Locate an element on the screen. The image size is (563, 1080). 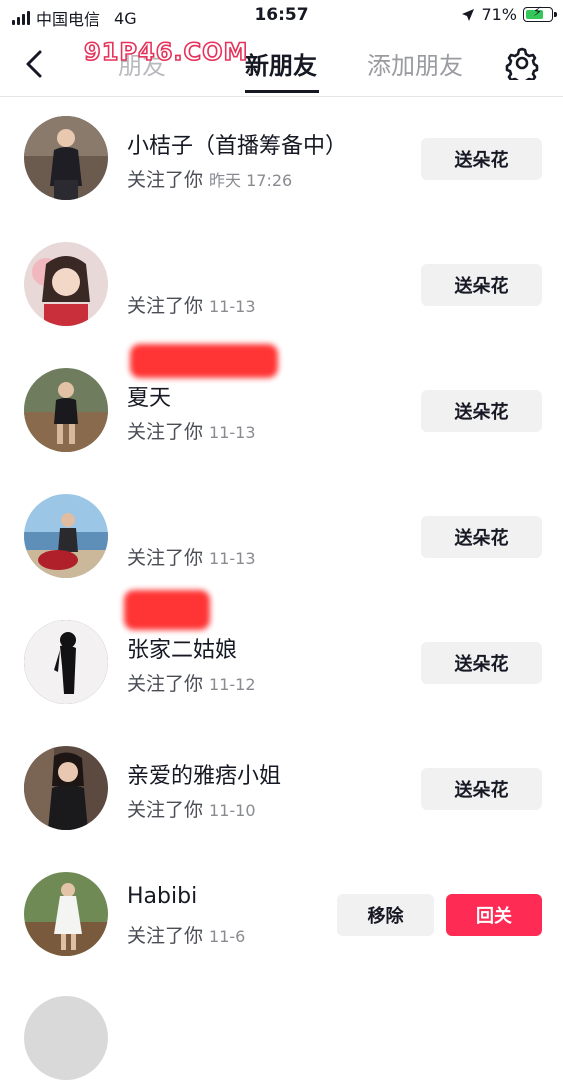
list-item: 小桔子（首播筹备中） 关注了你 昨天 17:26 送朵花 is located at coordinates (281, 159).